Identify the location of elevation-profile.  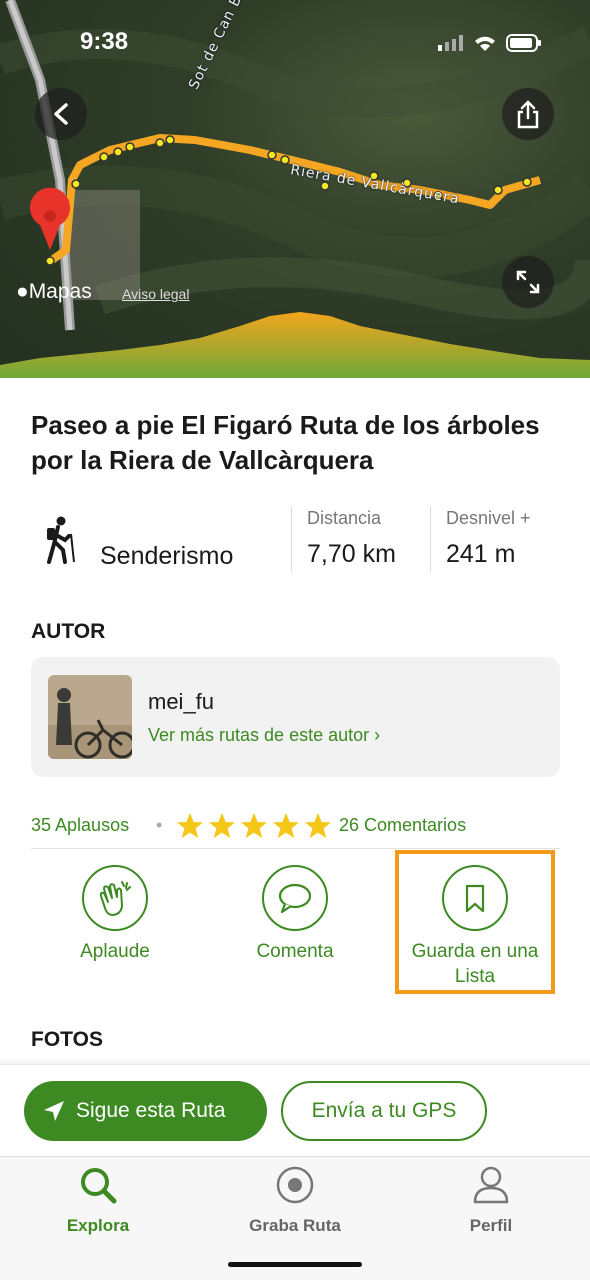
(295, 345).